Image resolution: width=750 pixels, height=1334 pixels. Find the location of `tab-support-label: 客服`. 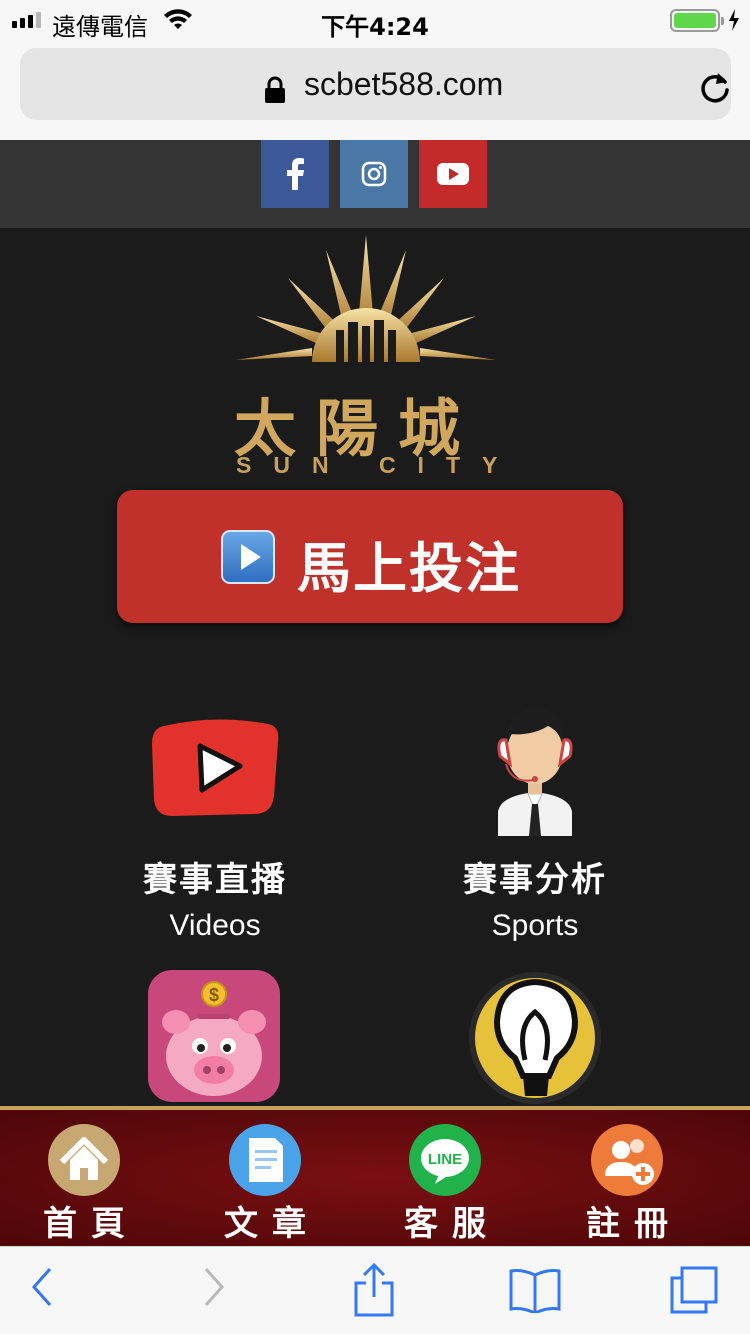

tab-support-label: 客服 is located at coordinates (452, 1224).